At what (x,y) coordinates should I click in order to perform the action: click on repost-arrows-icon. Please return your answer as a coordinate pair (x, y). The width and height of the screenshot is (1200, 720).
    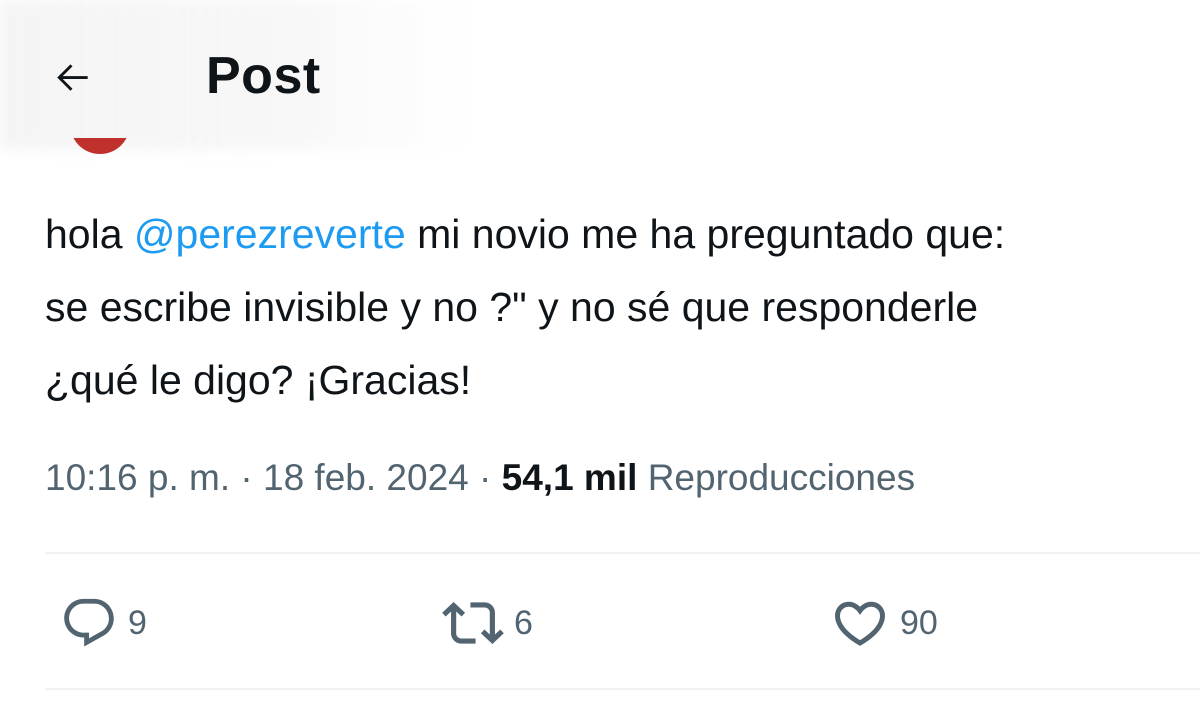
    Looking at the image, I should click on (473, 623).